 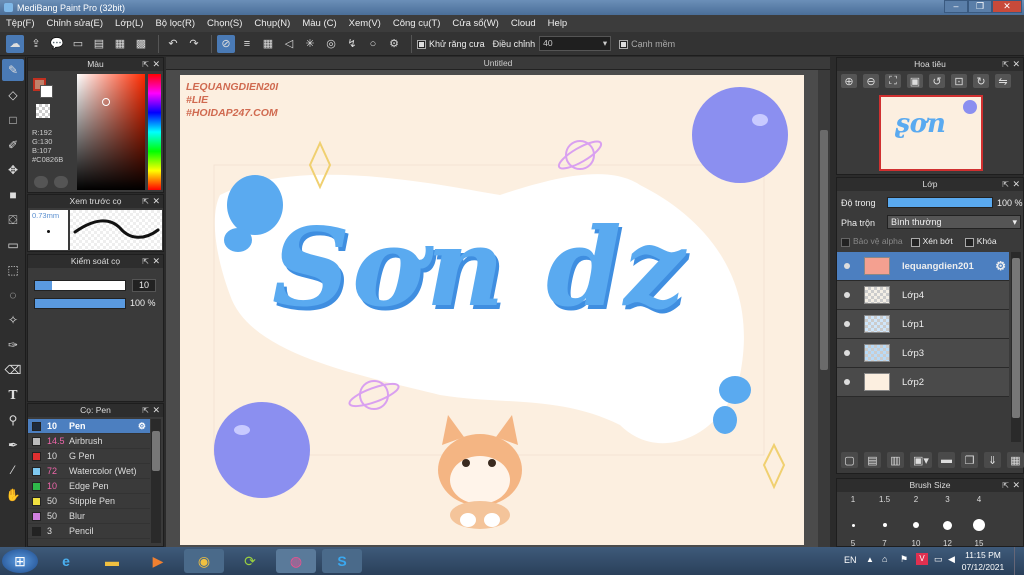 I want to click on canvas-vertical-scrollbar, so click(x=824, y=308).